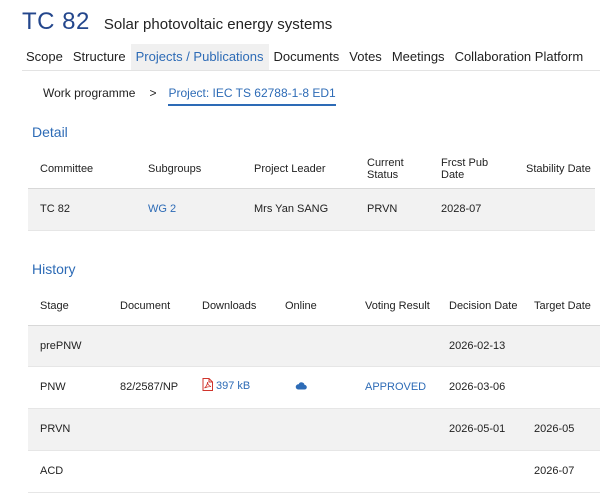 This screenshot has height=502, width=600. I want to click on committee-title: Solar photovoltaic energy systems, so click(218, 24).